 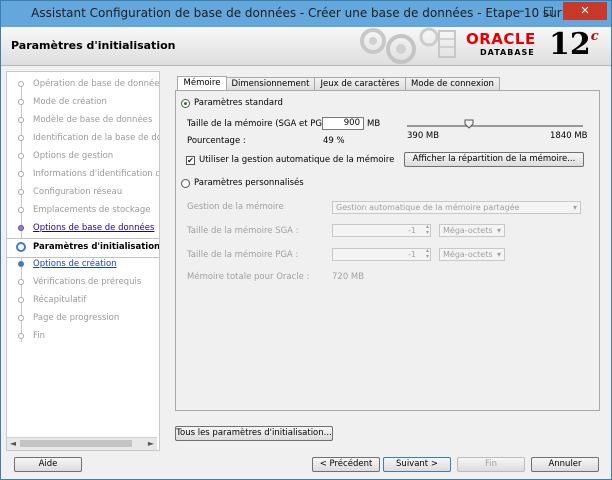 I want to click on auto-memory-checkbox: ✔, so click(x=190, y=160).